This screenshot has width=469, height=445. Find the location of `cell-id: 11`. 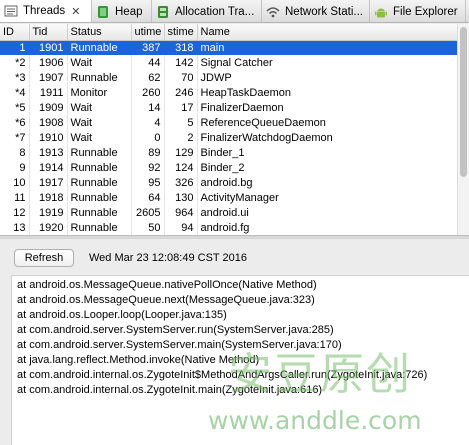

cell-id: 11 is located at coordinates (15, 197).